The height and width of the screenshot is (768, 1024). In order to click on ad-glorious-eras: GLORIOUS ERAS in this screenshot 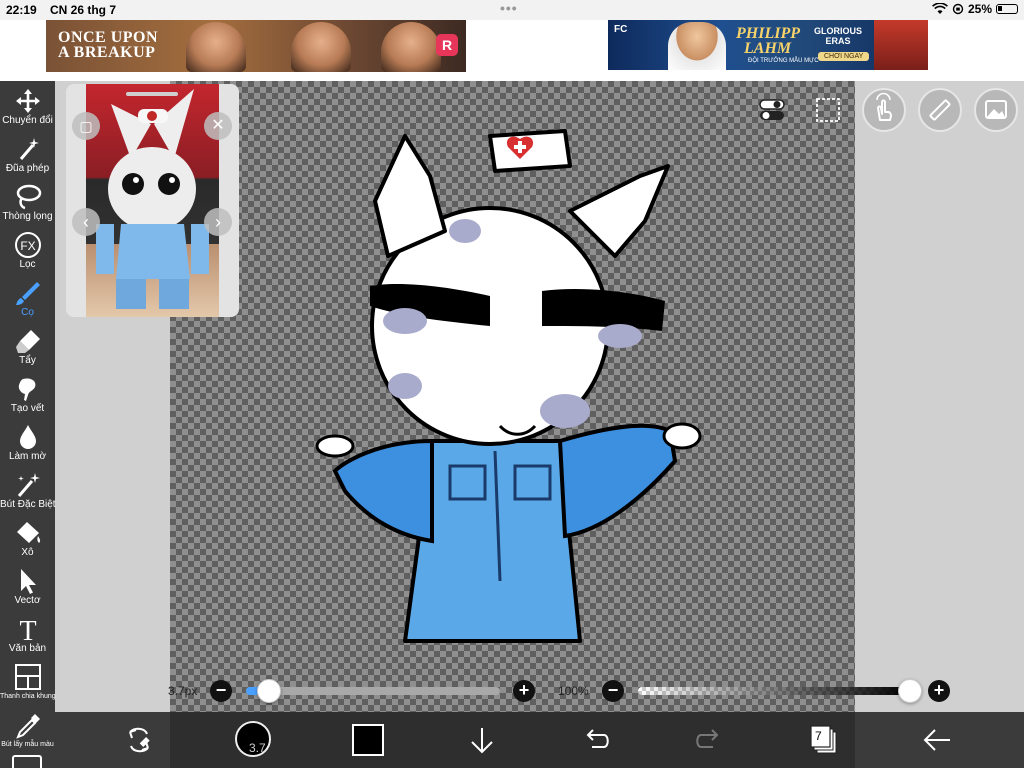, I will do `click(838, 36)`.